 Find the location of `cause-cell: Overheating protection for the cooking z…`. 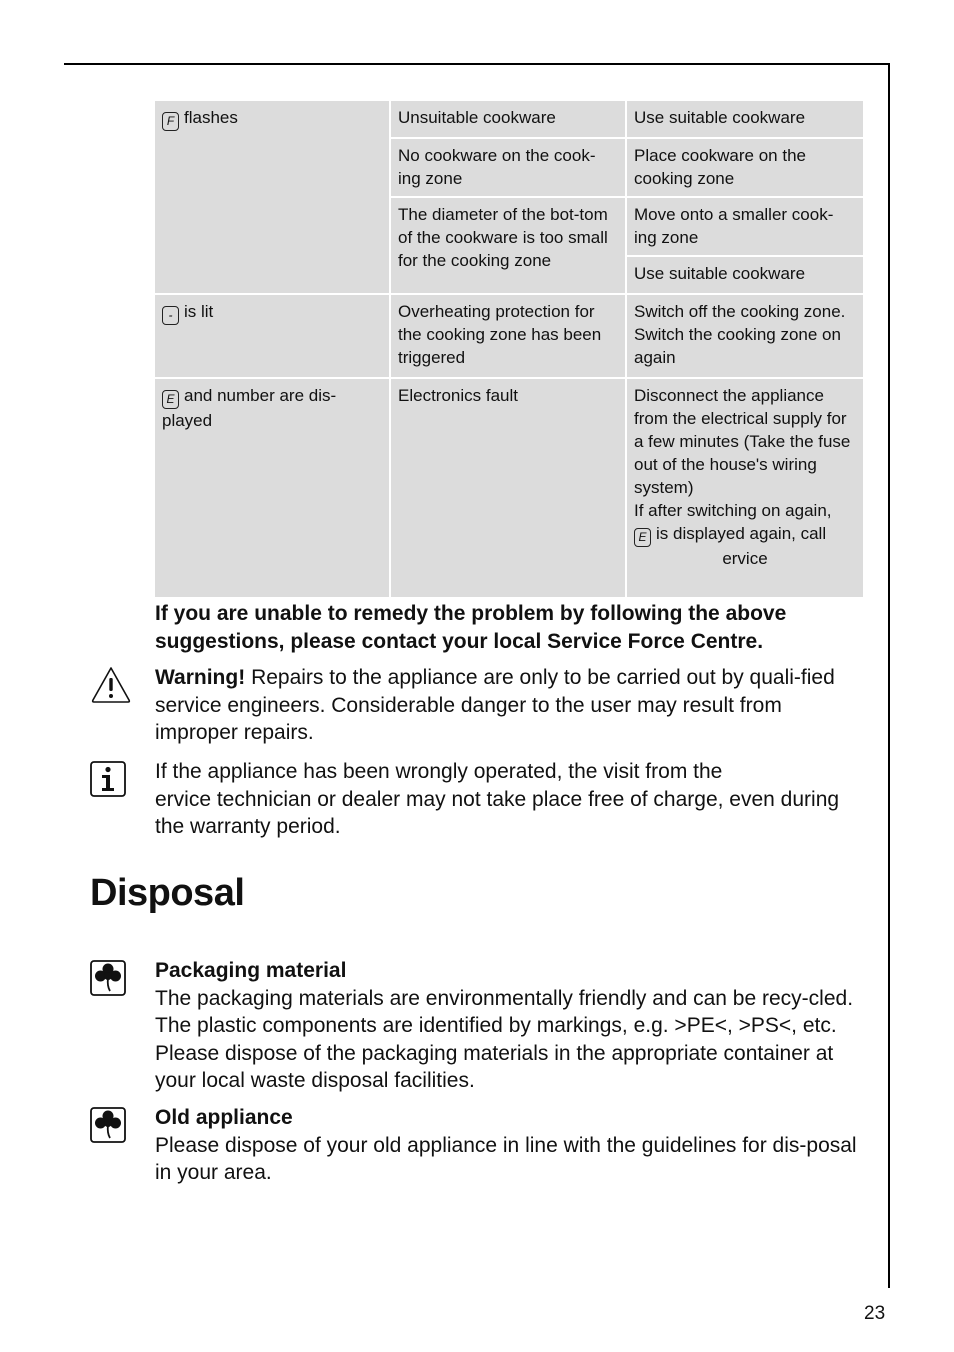

cause-cell: Overheating protection for the cooking z… is located at coordinates (508, 336).